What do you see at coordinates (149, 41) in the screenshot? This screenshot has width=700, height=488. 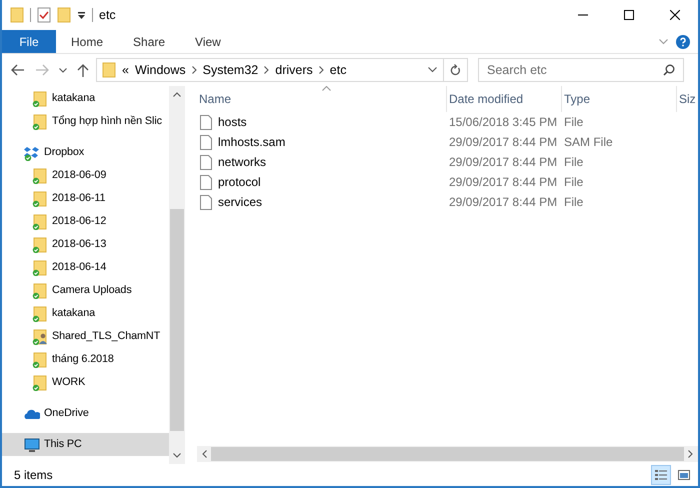 I see `ribbon-tab: Share` at bounding box center [149, 41].